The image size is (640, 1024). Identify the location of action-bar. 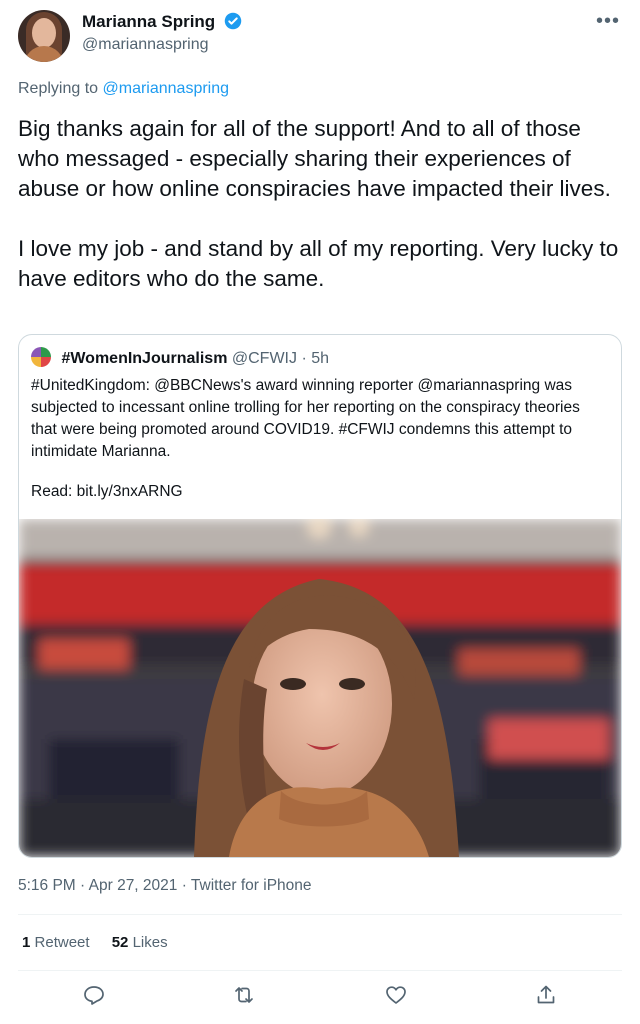
(320, 997).